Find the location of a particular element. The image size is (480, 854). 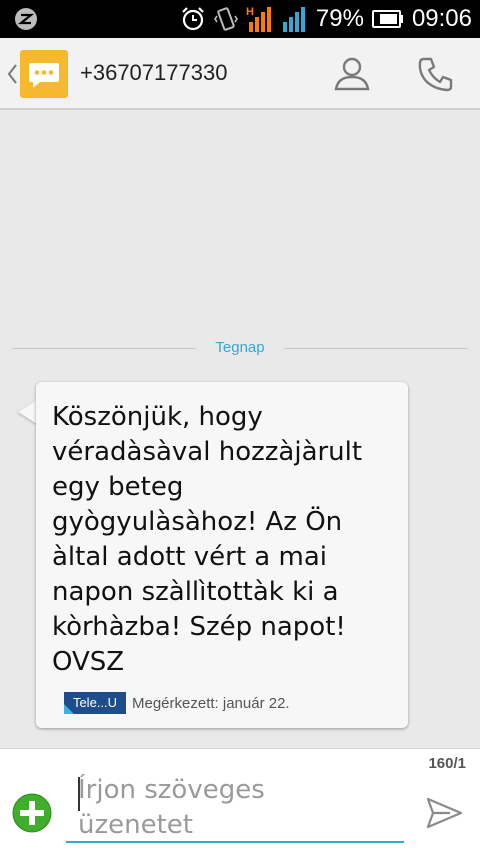

message-meta: Tele...U Megérkezett: január 22. is located at coordinates (177, 703).